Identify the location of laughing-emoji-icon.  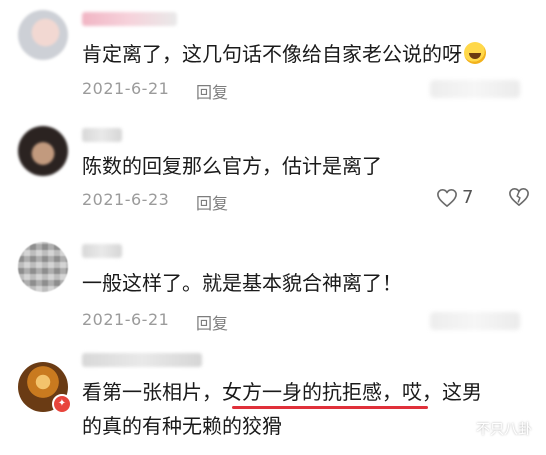
(475, 53).